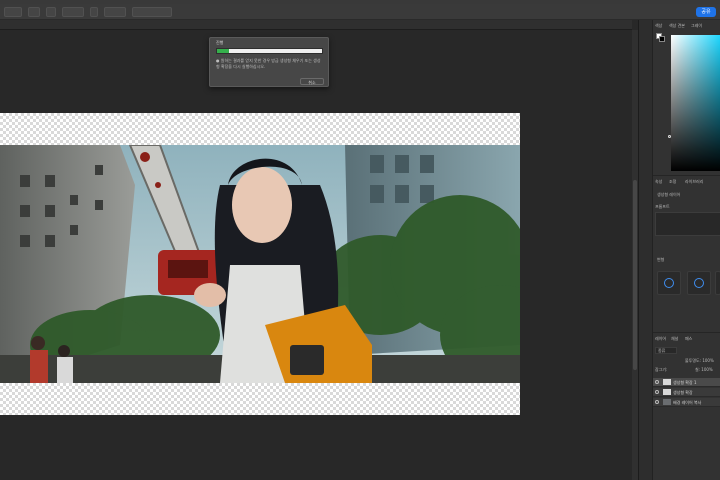 This screenshot has height=480, width=720. I want to click on progress-bar, so click(269, 51).